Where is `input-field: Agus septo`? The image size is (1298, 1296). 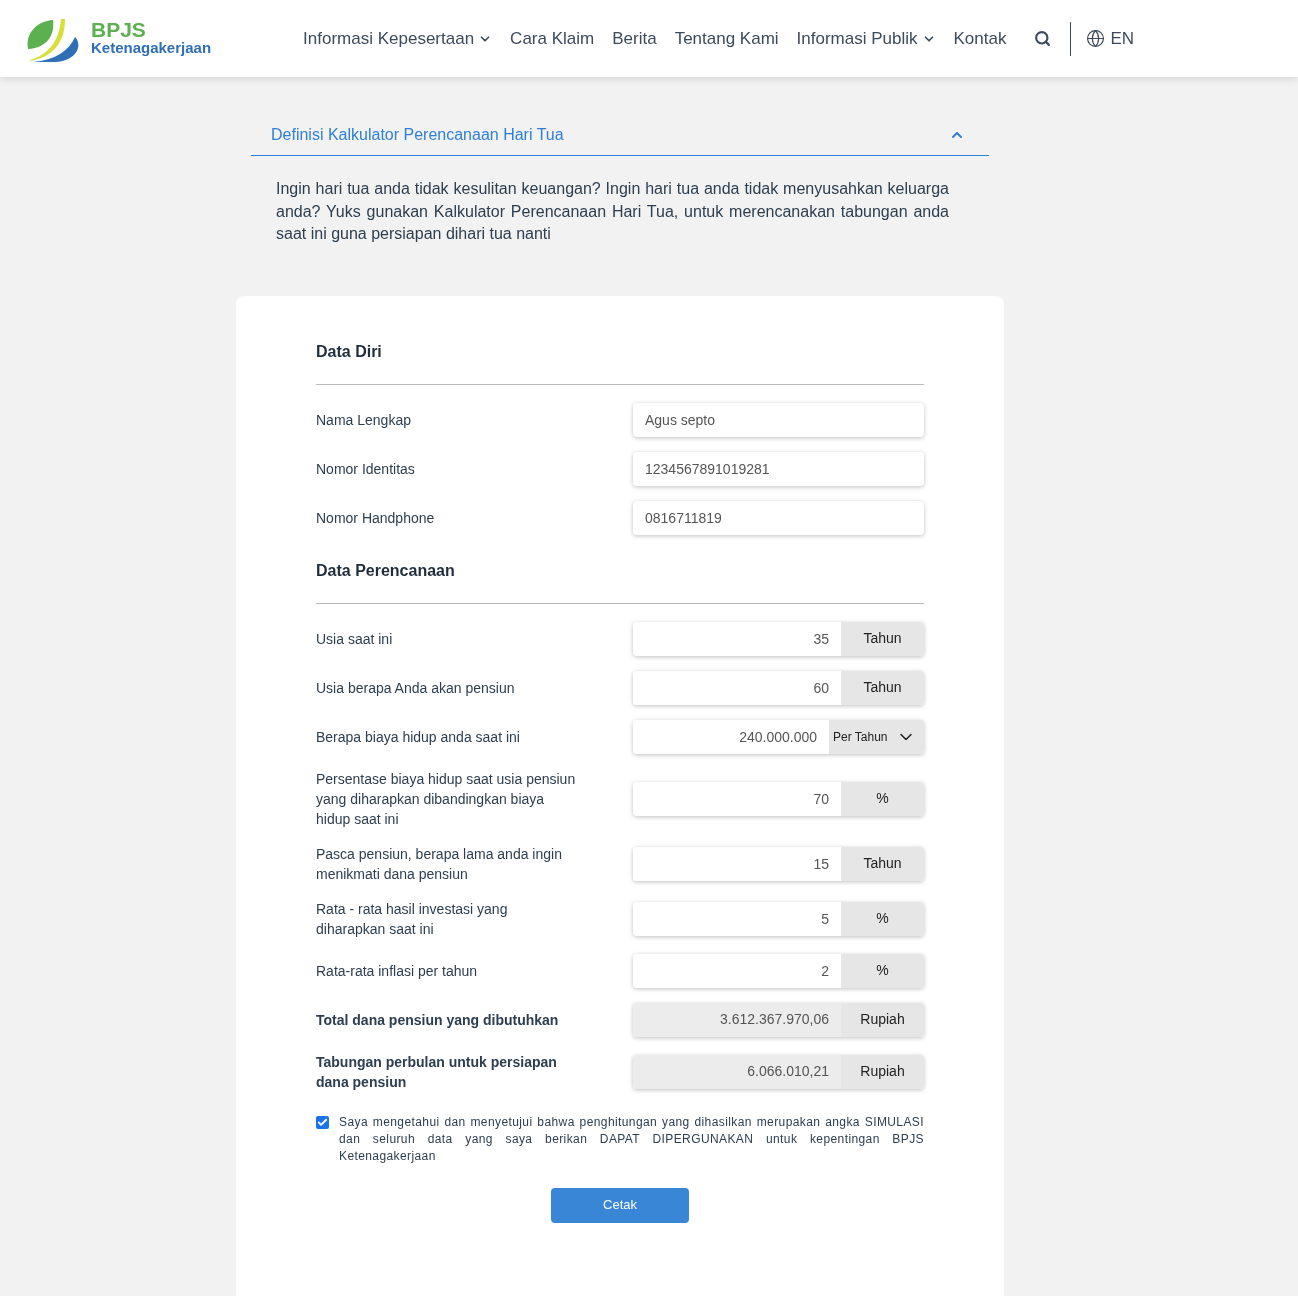 input-field: Agus septo is located at coordinates (778, 419).